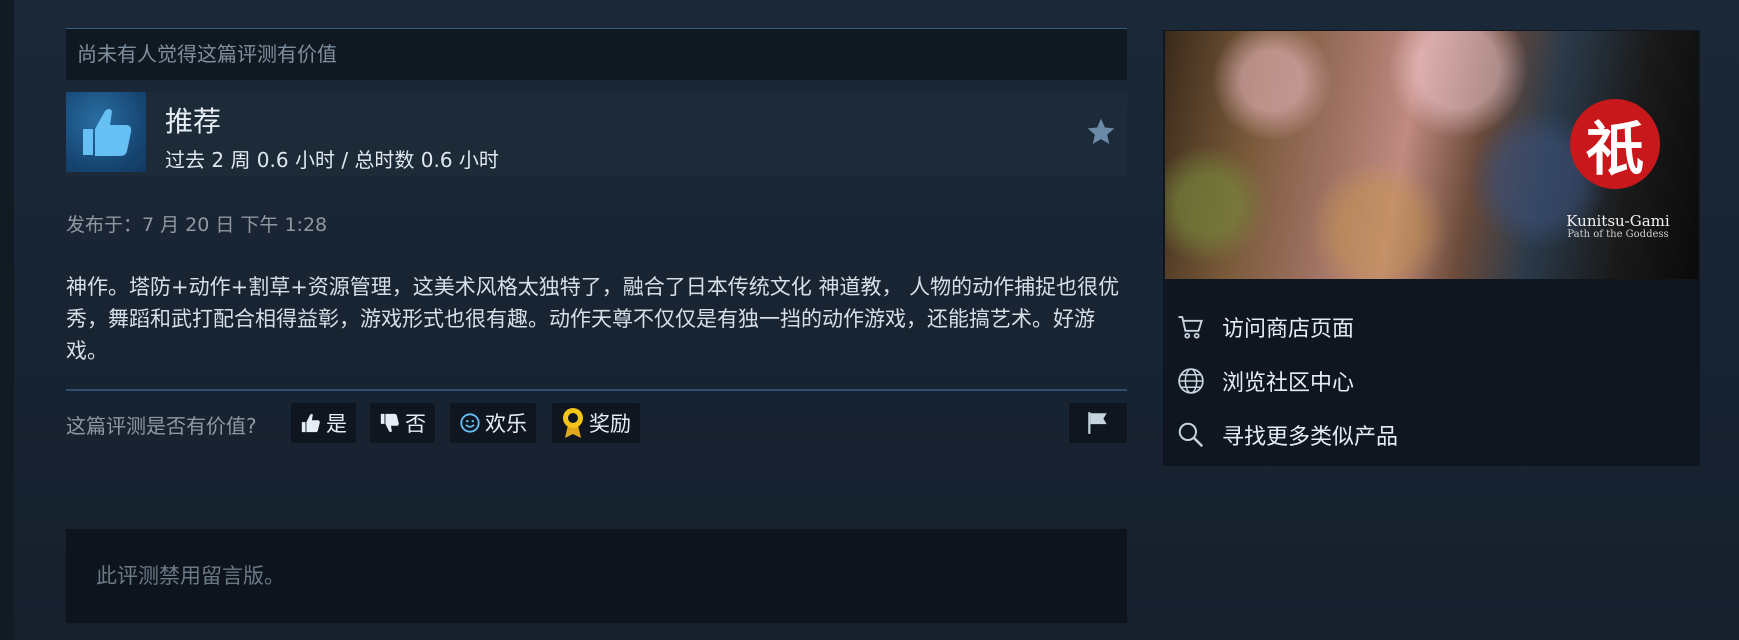 The height and width of the screenshot is (640, 1739). I want to click on sidebar-links: 访问商店页面 浏览社区中心 寻找更多类似产品, so click(1431, 381).